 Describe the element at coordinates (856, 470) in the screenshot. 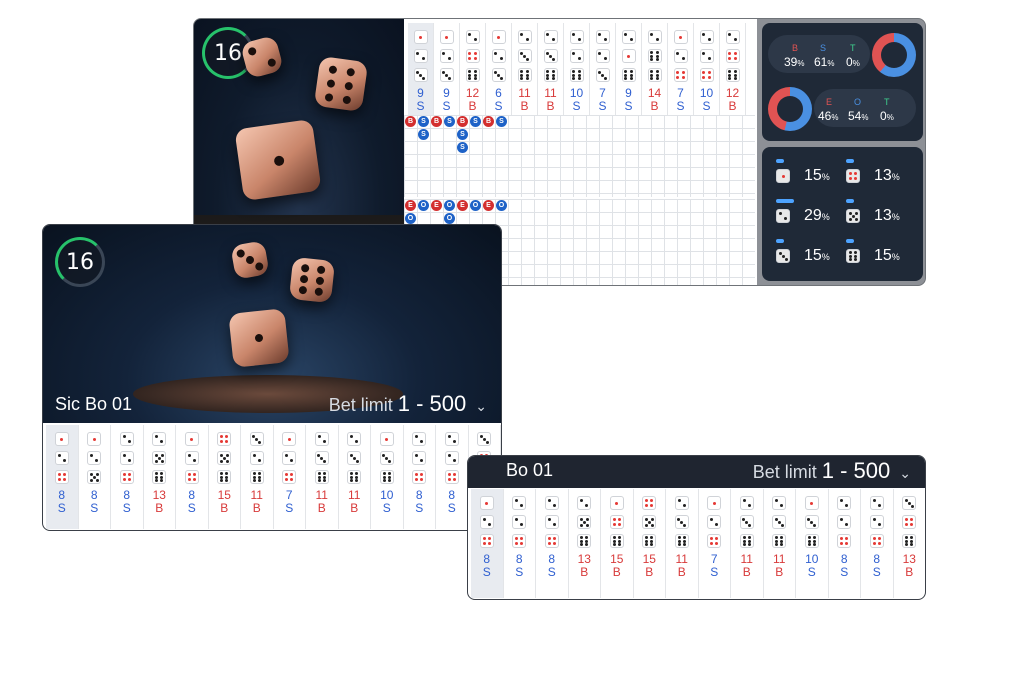

I see `bet-limit-value: 1 - 500` at that location.